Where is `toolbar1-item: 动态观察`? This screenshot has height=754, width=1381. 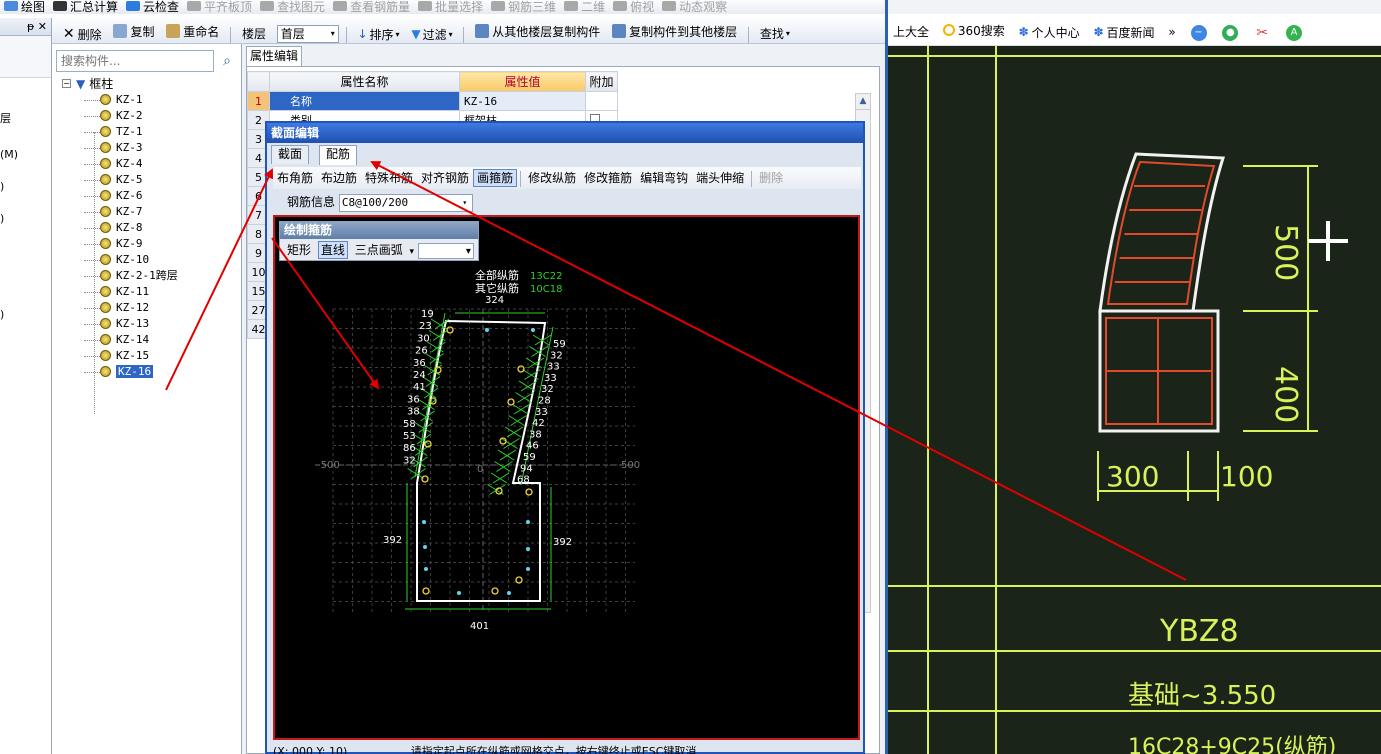
toolbar1-item: 动态观察 is located at coordinates (694, 7).